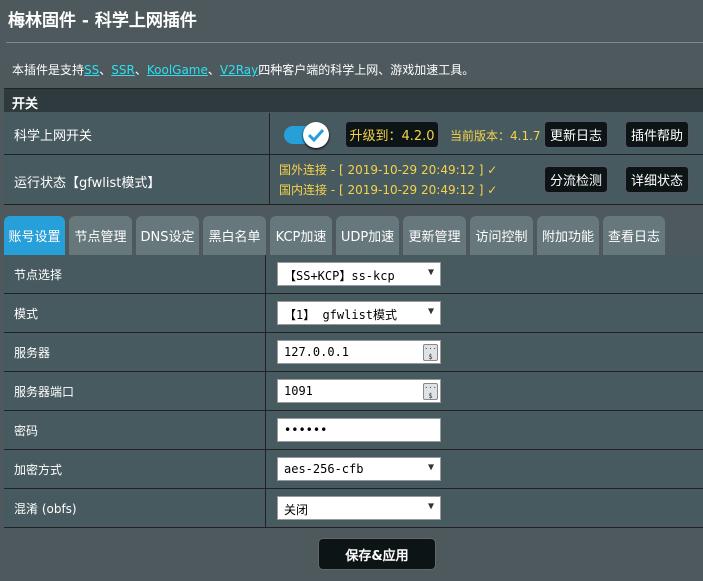 Image resolution: width=703 pixels, height=581 pixels. Describe the element at coordinates (317, 352) in the screenshot. I see `server-value: 127.0.0.1` at that location.